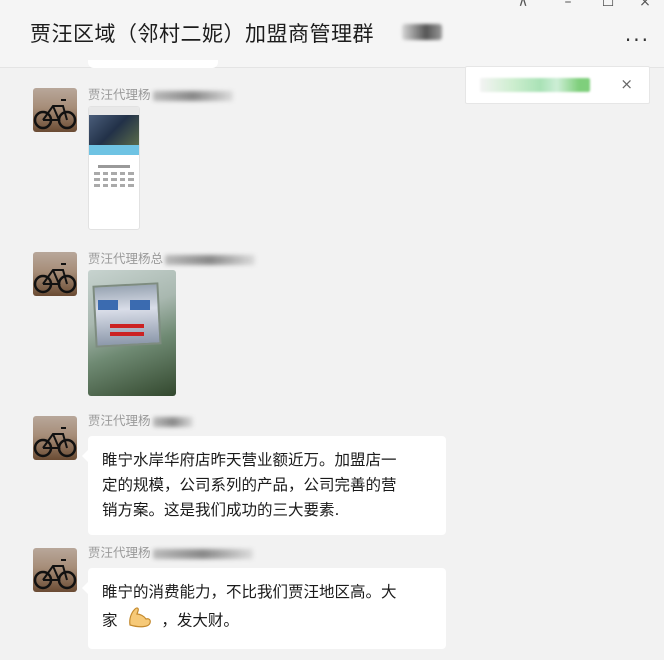 The width and height of the screenshot is (664, 660). Describe the element at coordinates (637, 40) in the screenshot. I see `more-options-button: ···` at that location.